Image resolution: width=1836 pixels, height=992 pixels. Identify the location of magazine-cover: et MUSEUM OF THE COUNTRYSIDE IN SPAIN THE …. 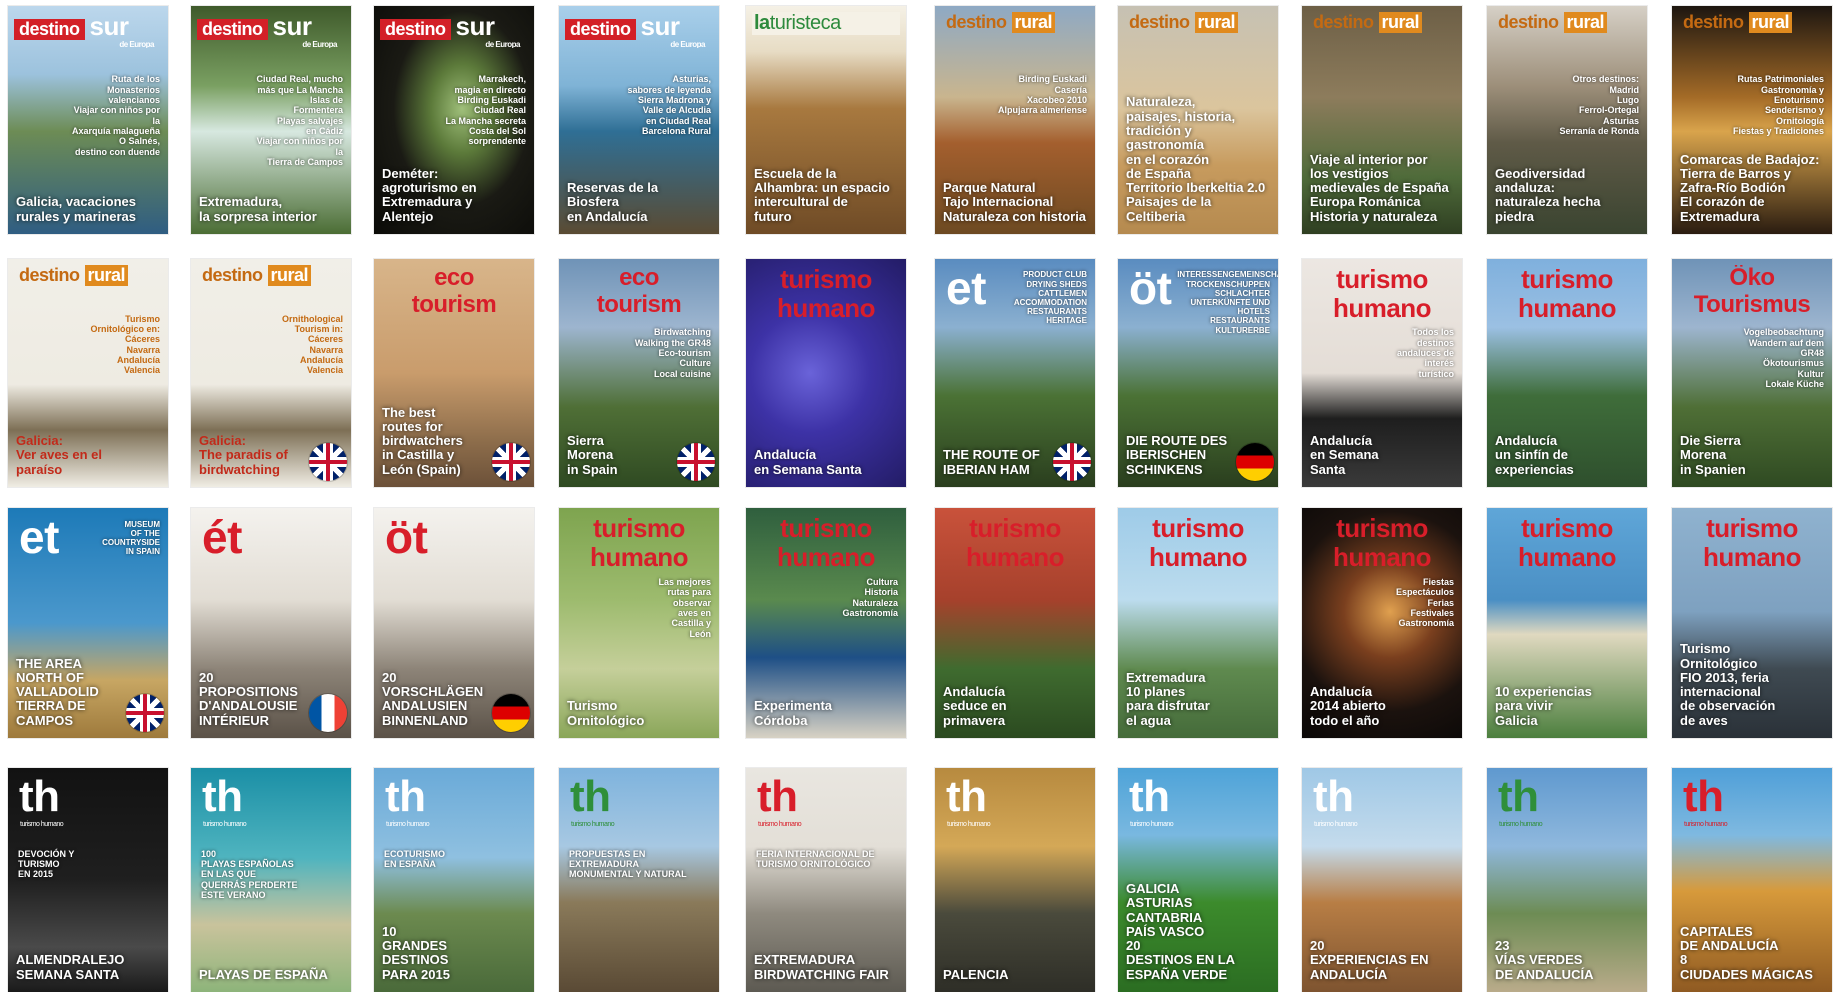
(88, 623).